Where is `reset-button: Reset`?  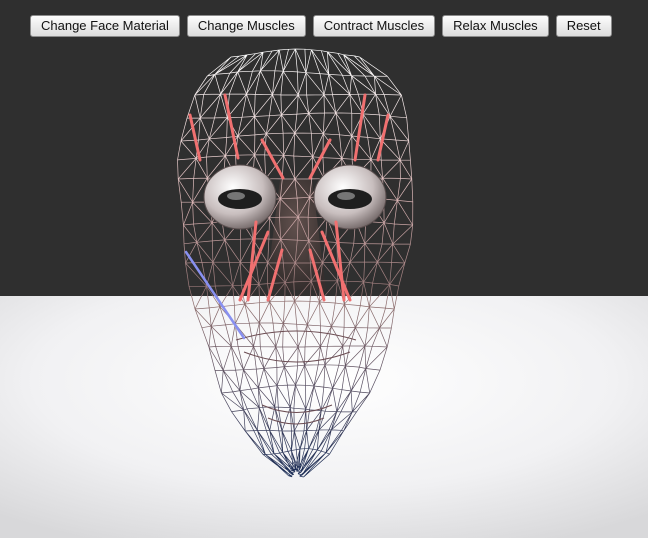 reset-button: Reset is located at coordinates (583, 26).